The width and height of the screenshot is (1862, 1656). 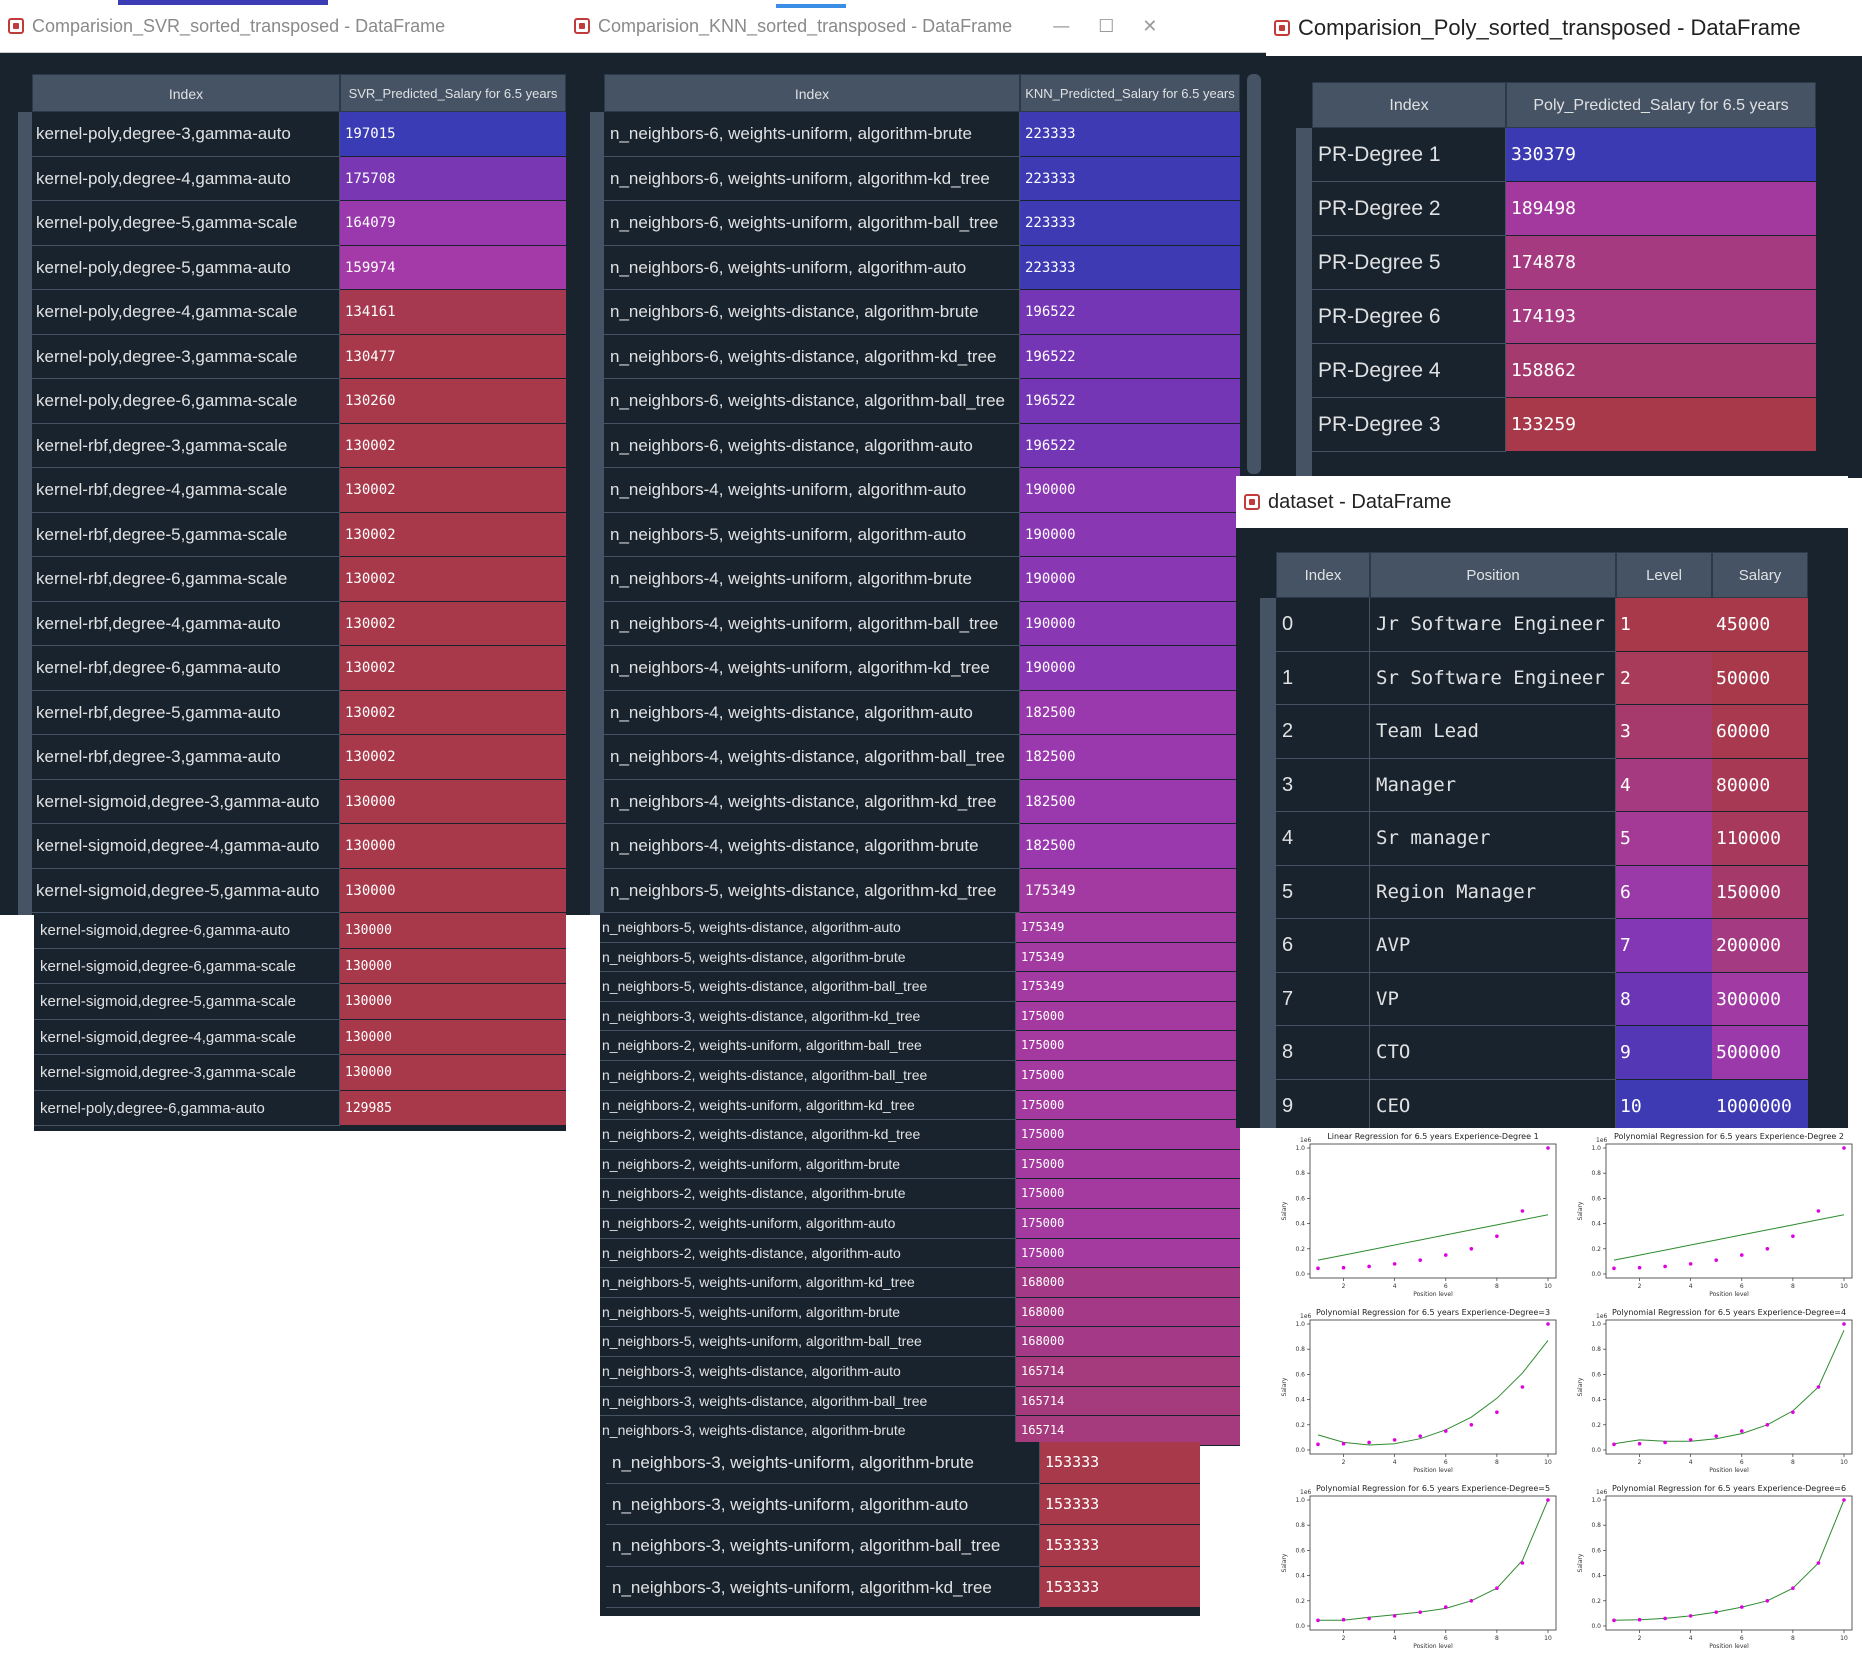 What do you see at coordinates (1130, 757) in the screenshot?
I see `table-row-value: 182500` at bounding box center [1130, 757].